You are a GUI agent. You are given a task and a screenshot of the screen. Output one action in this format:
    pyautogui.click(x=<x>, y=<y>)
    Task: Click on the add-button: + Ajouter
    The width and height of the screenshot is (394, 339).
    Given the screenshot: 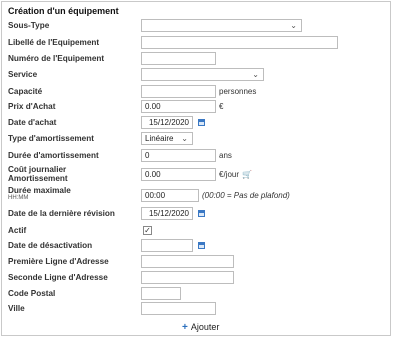 What is the action you would take?
    pyautogui.click(x=200, y=327)
    